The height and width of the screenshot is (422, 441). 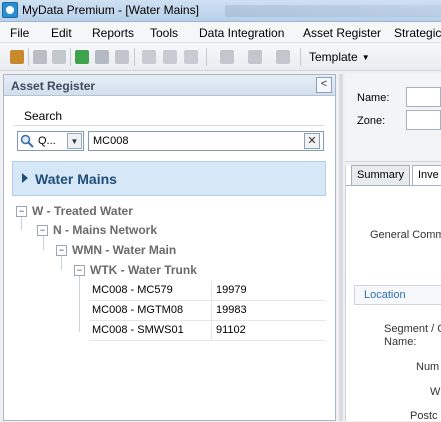 I want to click on menu-edit: Edit, so click(x=61, y=33).